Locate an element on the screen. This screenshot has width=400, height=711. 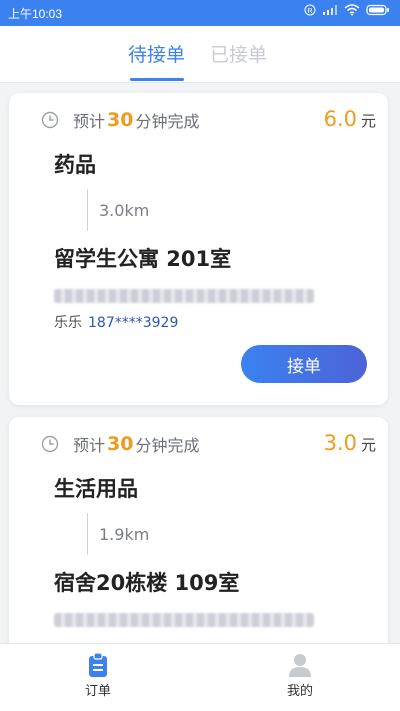
order-price: 6.0 元 is located at coordinates (350, 119).